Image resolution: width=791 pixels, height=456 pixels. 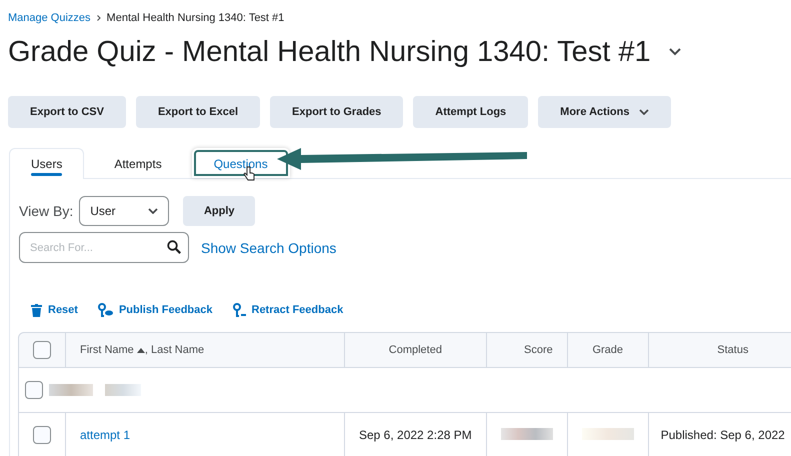 I want to click on toolbar-button: Publish Feedback, so click(x=155, y=310).